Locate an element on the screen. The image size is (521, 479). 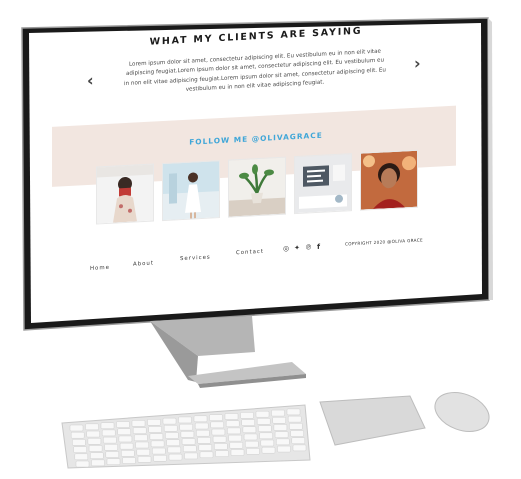
woman-portrait-photo is located at coordinates (389, 180).